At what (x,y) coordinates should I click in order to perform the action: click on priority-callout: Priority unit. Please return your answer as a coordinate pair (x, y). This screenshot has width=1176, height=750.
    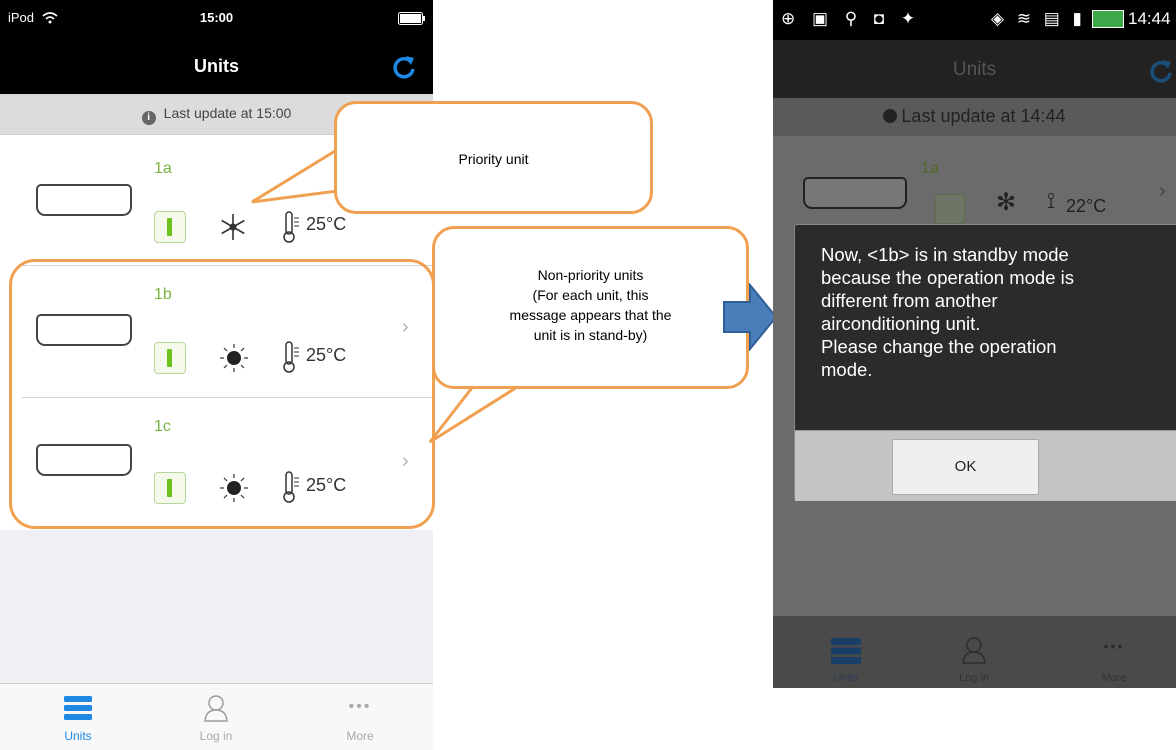
    Looking at the image, I should click on (493, 157).